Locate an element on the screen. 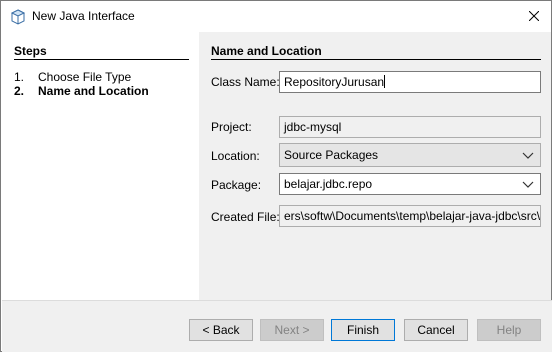 The height and width of the screenshot is (352, 552). location-label: Location: is located at coordinates (235, 156).